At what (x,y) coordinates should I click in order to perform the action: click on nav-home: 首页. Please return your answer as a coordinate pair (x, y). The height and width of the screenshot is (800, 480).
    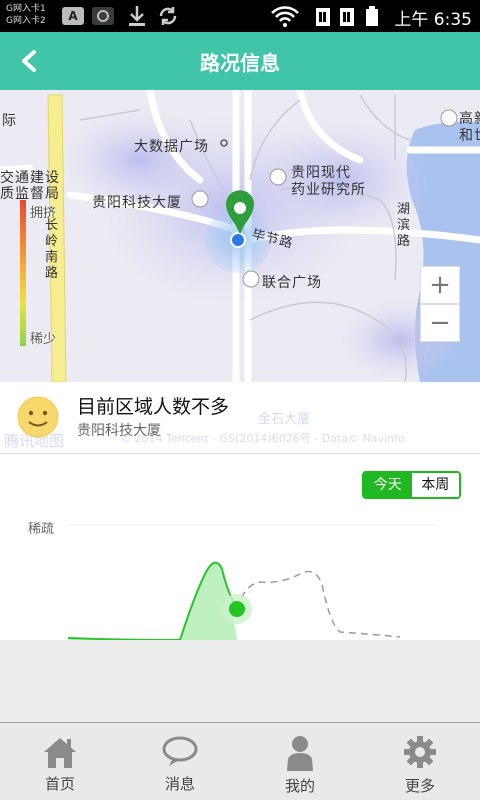
    Looking at the image, I should click on (60, 761).